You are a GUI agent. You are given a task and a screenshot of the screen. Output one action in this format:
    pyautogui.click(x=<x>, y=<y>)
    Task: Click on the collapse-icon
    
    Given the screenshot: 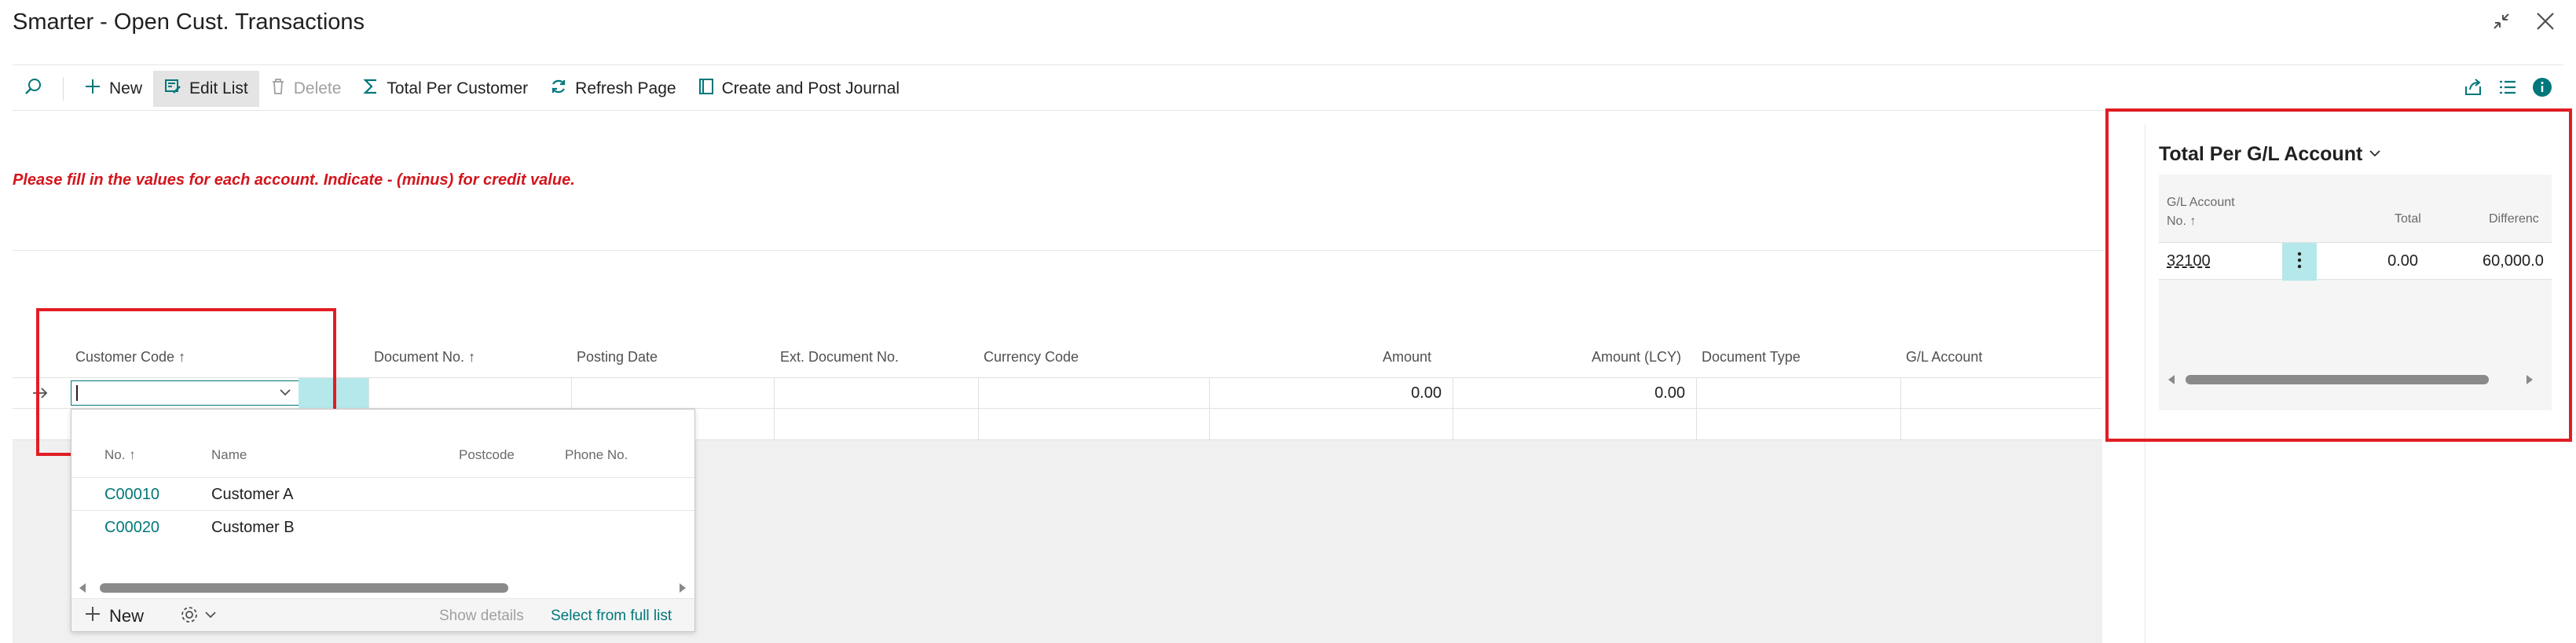 What is the action you would take?
    pyautogui.click(x=2501, y=21)
    